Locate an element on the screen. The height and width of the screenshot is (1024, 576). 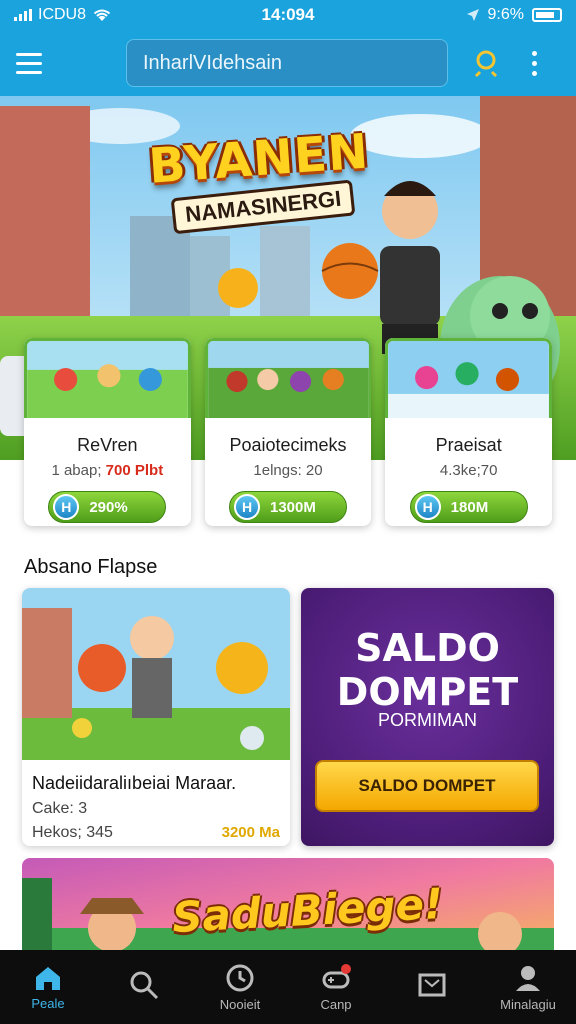
game-title: ReVren is located at coordinates (107, 445).